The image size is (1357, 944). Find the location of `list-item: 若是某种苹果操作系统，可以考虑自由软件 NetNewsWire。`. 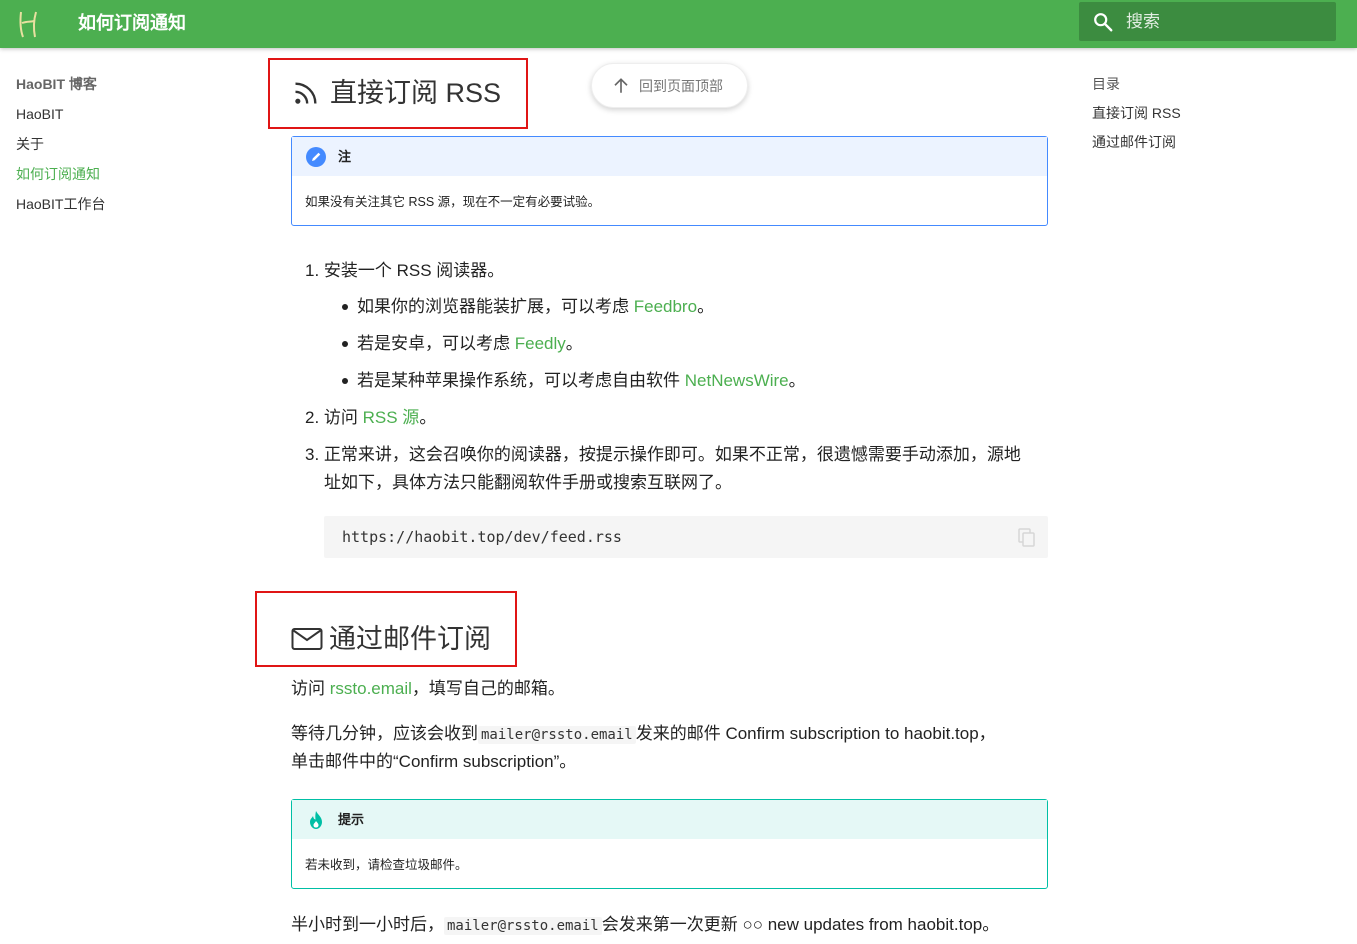

list-item: 若是某种苹果操作系统，可以考虑自由软件 NetNewsWire。 is located at coordinates (581, 381).